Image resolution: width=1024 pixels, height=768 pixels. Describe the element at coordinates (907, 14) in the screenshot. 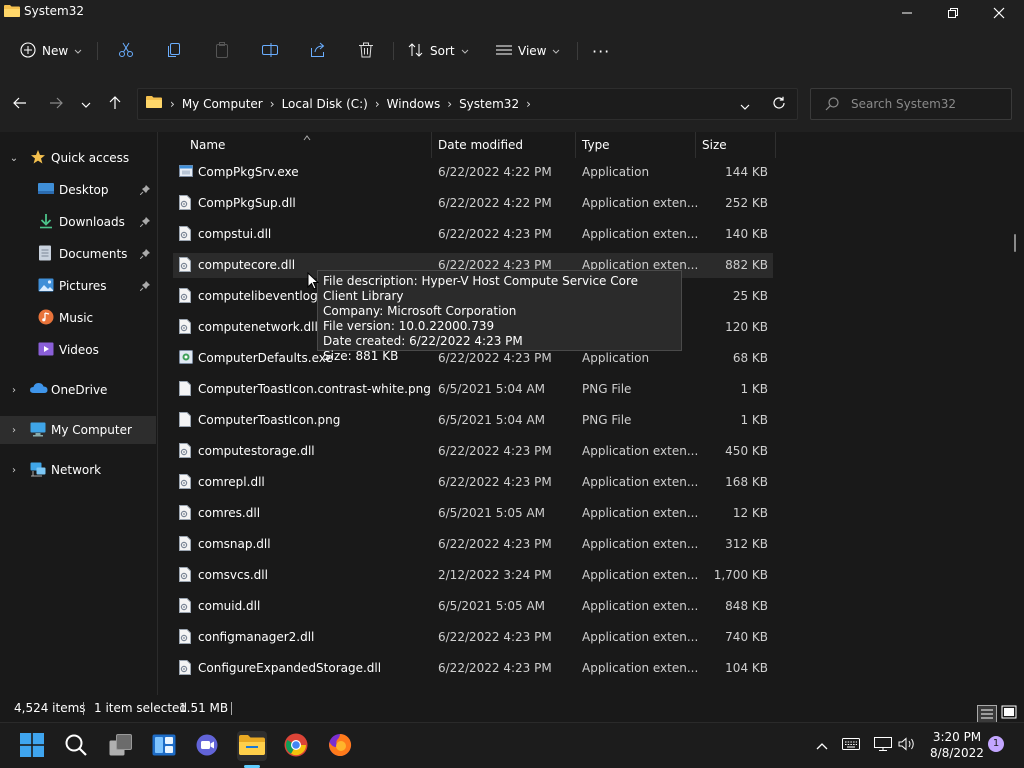

I see `minimize-button` at that location.